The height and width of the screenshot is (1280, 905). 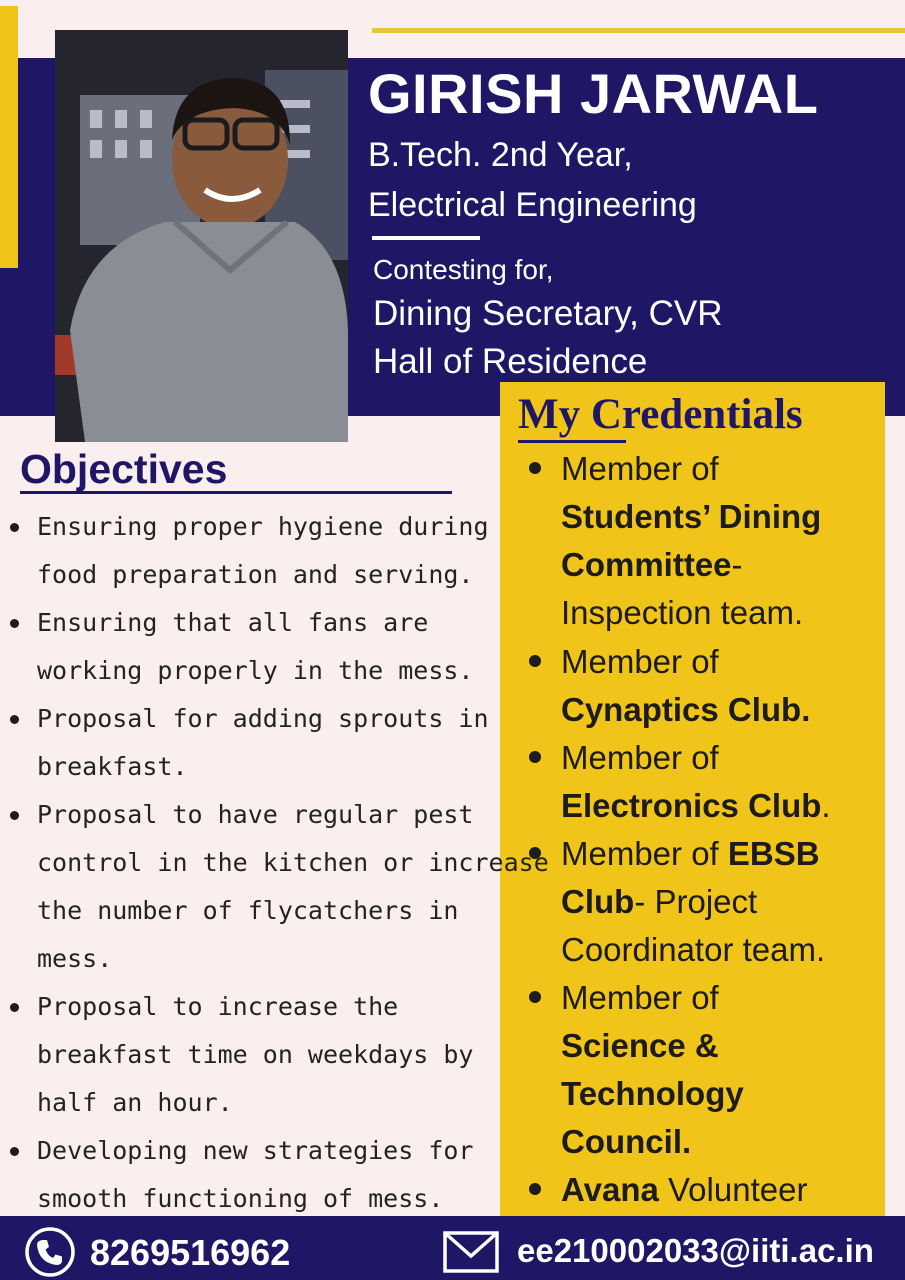 I want to click on credential-line: Inspection team., so click(x=682, y=612).